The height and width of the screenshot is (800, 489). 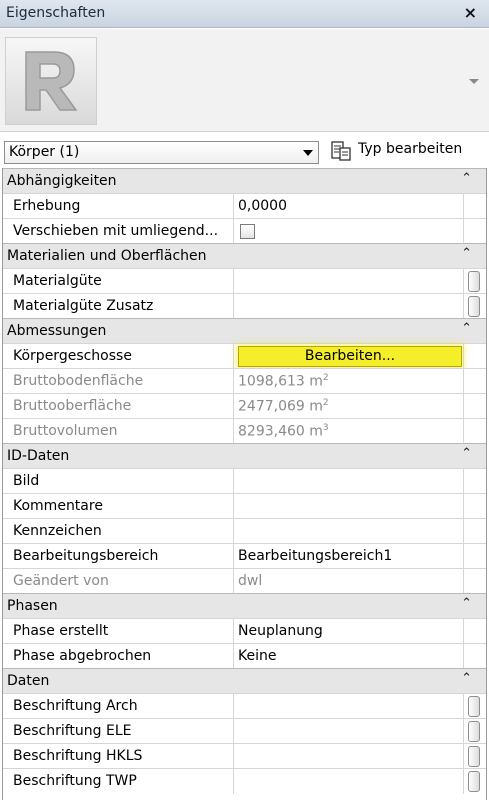 I want to click on group-title: Materialien und Oberflächen, so click(x=107, y=256).